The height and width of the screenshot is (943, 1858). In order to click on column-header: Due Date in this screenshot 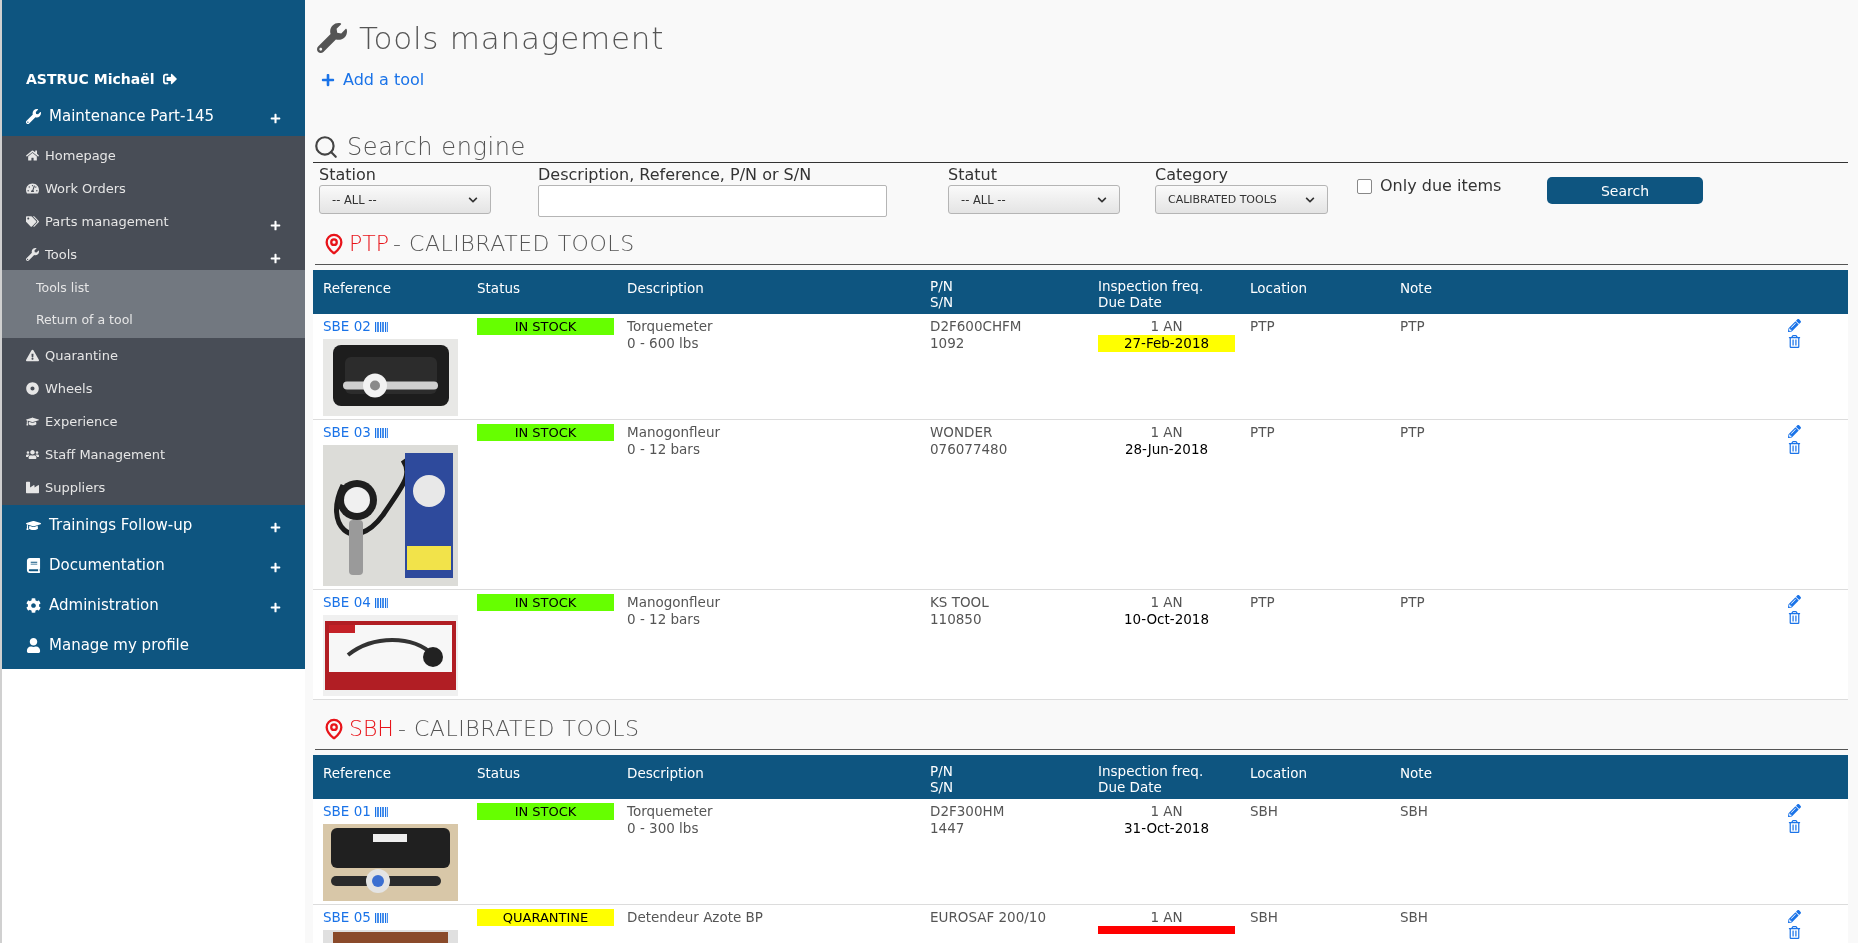, I will do `click(1130, 302)`.